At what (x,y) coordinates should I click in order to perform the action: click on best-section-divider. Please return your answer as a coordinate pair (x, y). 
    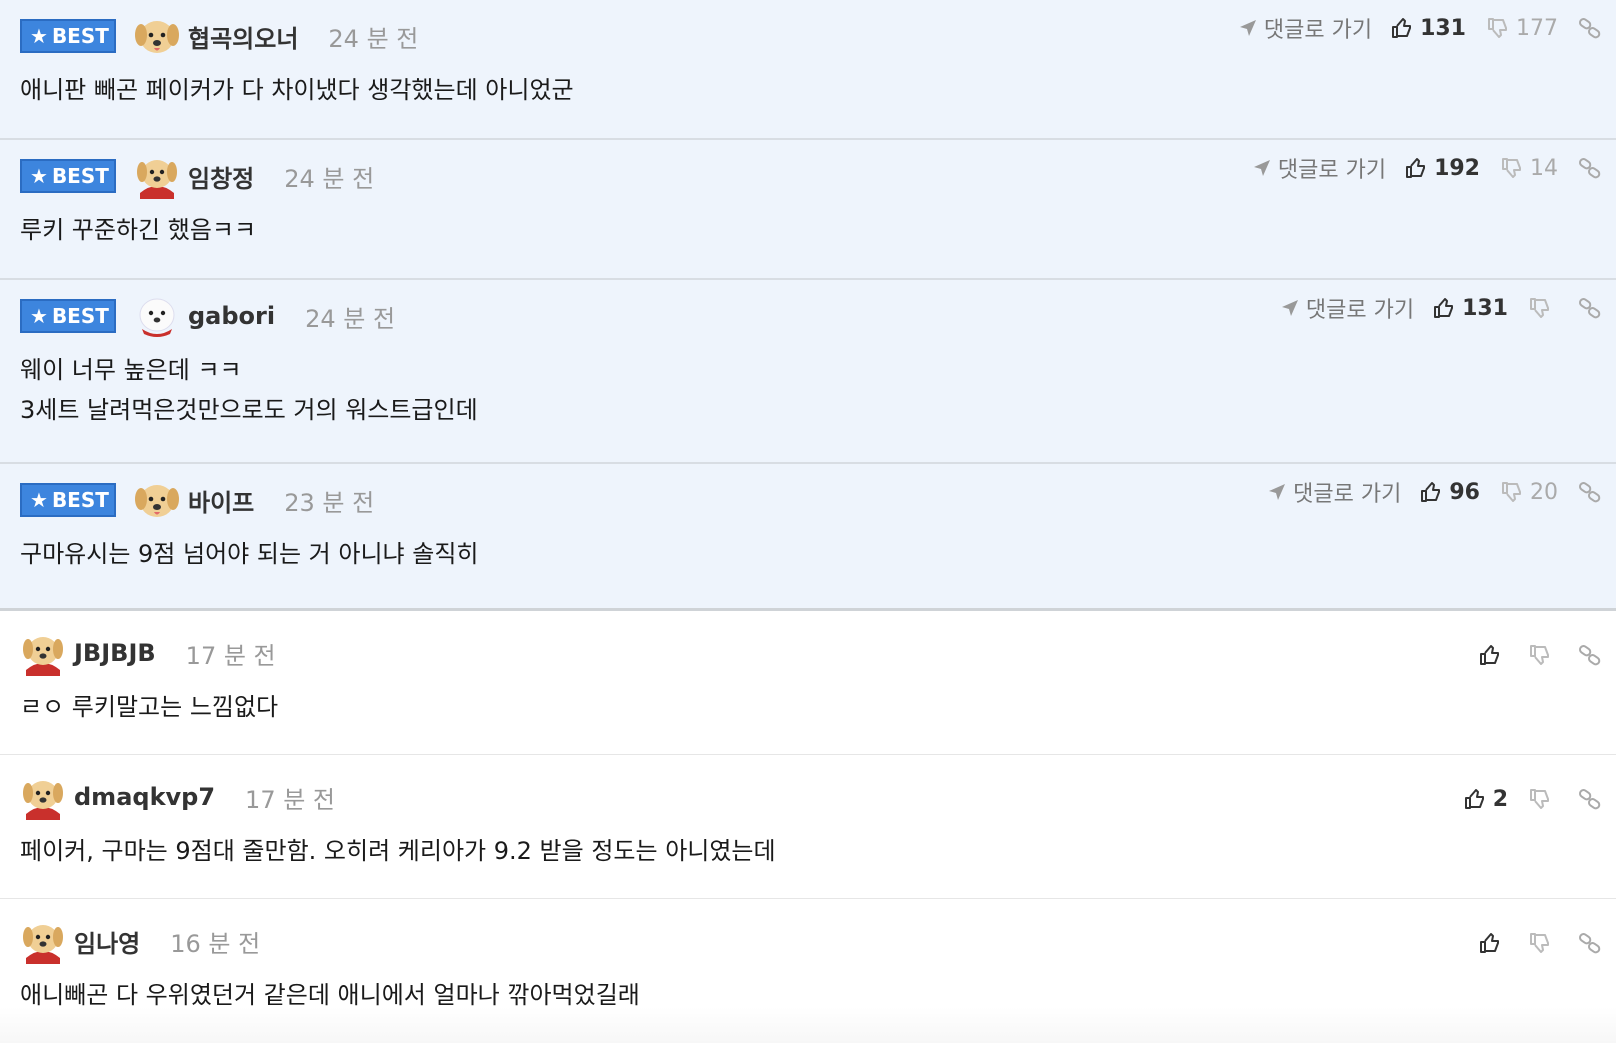
    Looking at the image, I should click on (808, 606).